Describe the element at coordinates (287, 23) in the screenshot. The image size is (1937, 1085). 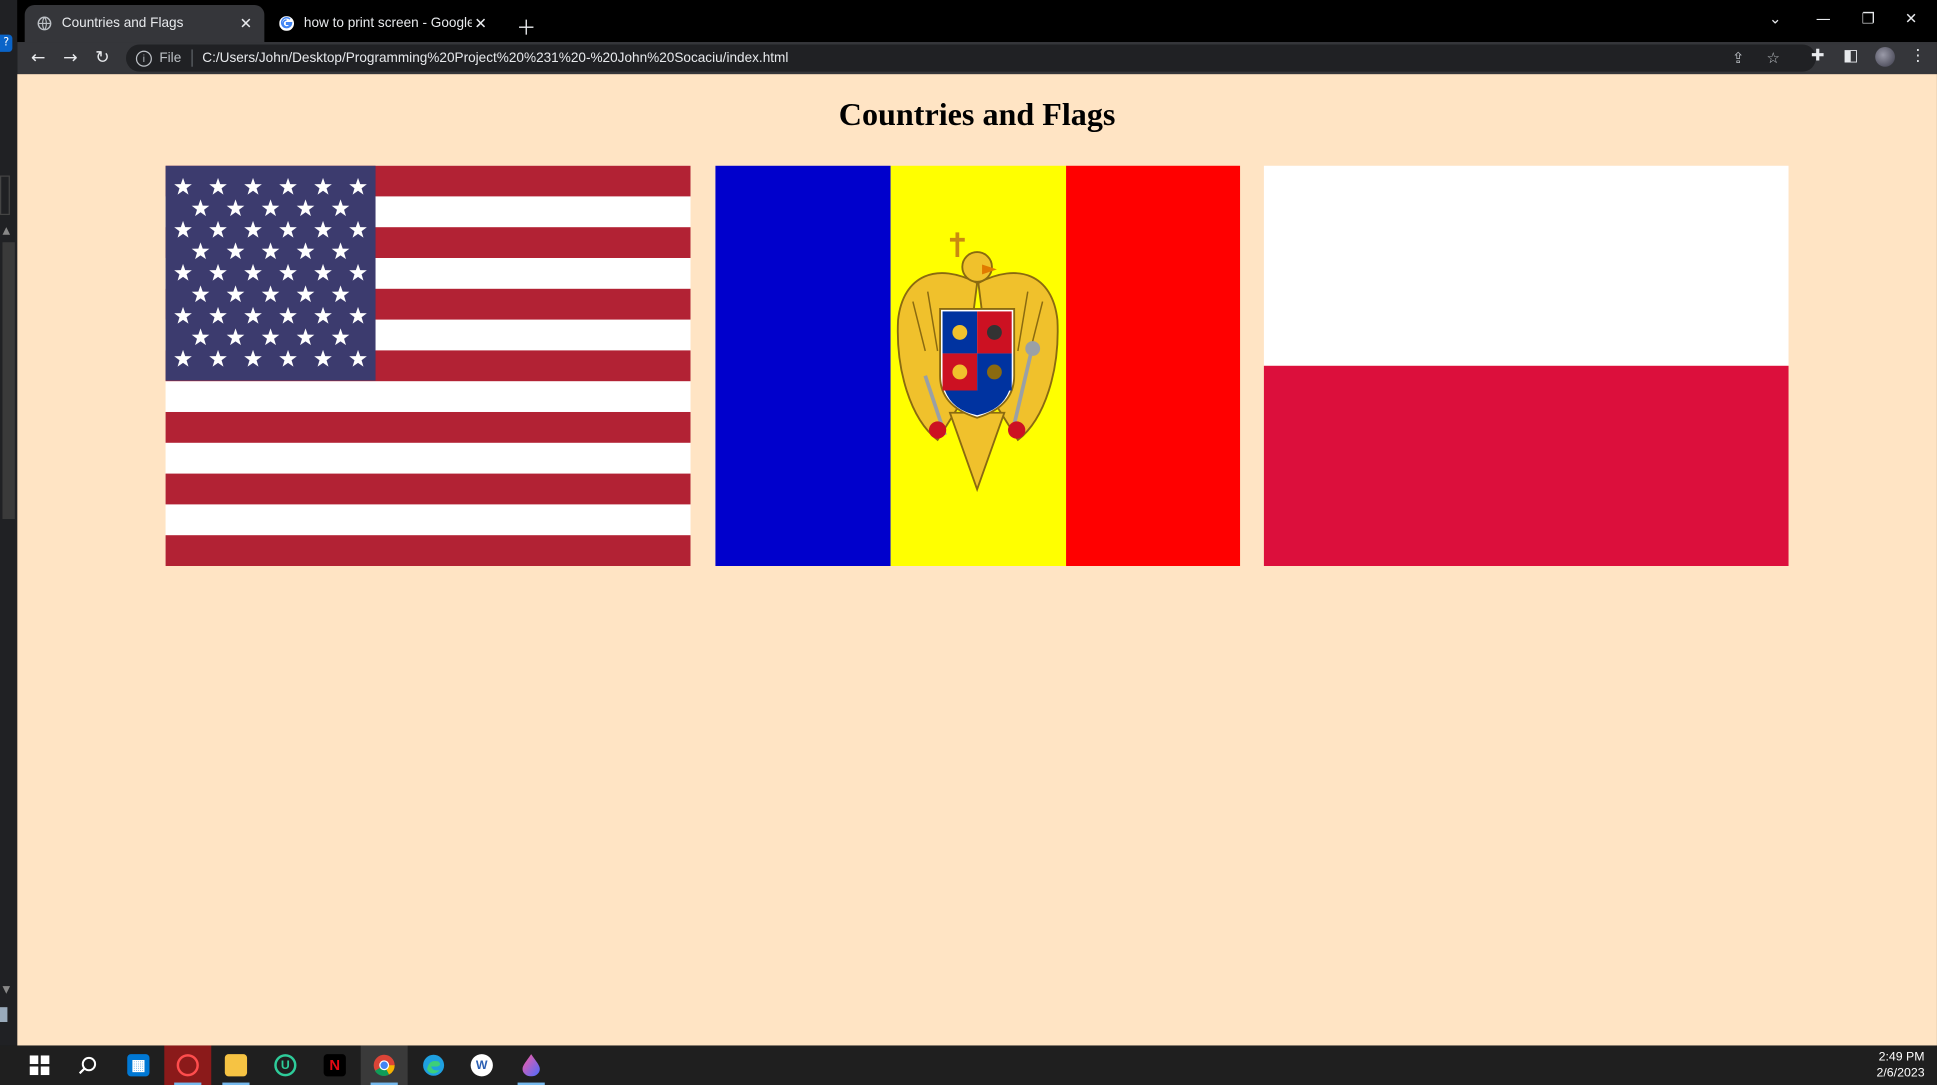
I see `google-icon` at that location.